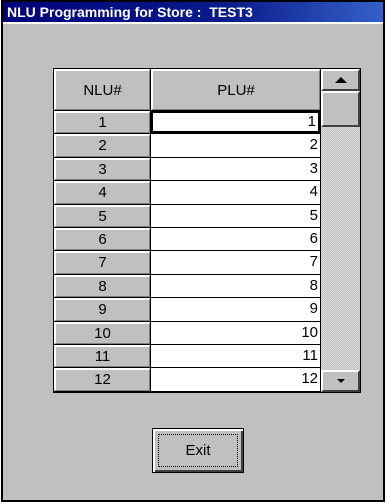 The height and width of the screenshot is (504, 387). I want to click on nlu-cell: 9, so click(102, 309).